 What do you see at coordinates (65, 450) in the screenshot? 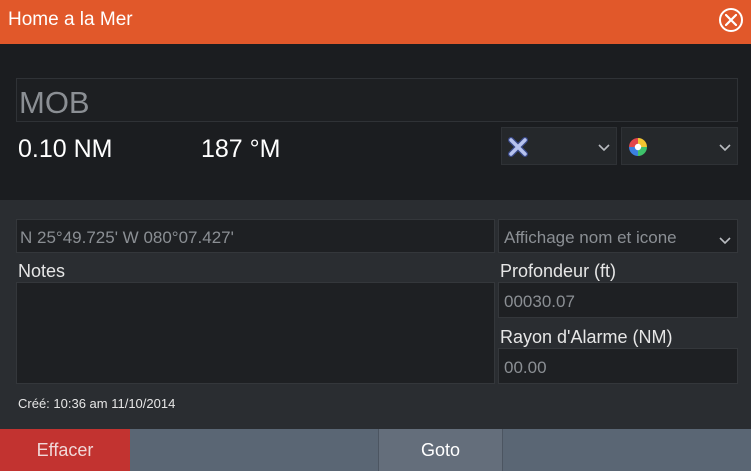
I see `delete-button: Effacer` at bounding box center [65, 450].